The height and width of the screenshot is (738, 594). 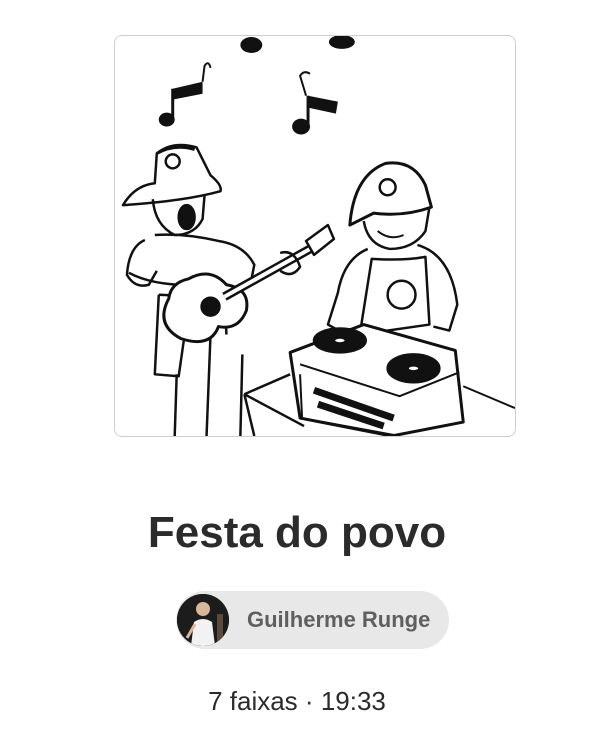 I want to click on album-title: Festa do povo, so click(x=297, y=532).